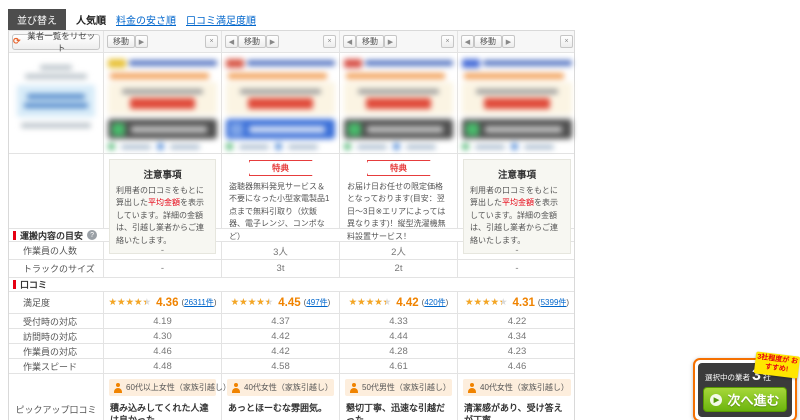 This screenshot has width=800, height=420. What do you see at coordinates (280, 168) in the screenshot?
I see `perk-ribbon: 特典` at bounding box center [280, 168].